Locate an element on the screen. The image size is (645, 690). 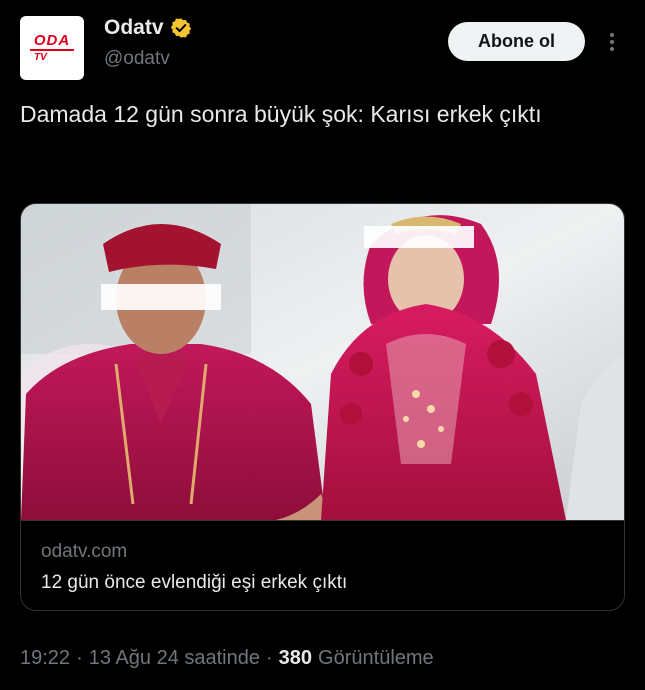
author-display-name: Odatv is located at coordinates (134, 28).